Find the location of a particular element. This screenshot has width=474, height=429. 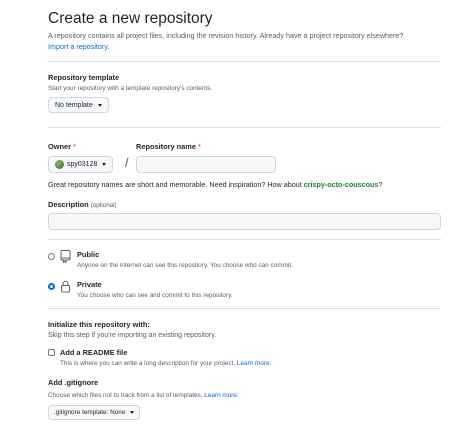

owner-label-text: Owner is located at coordinates (59, 146).